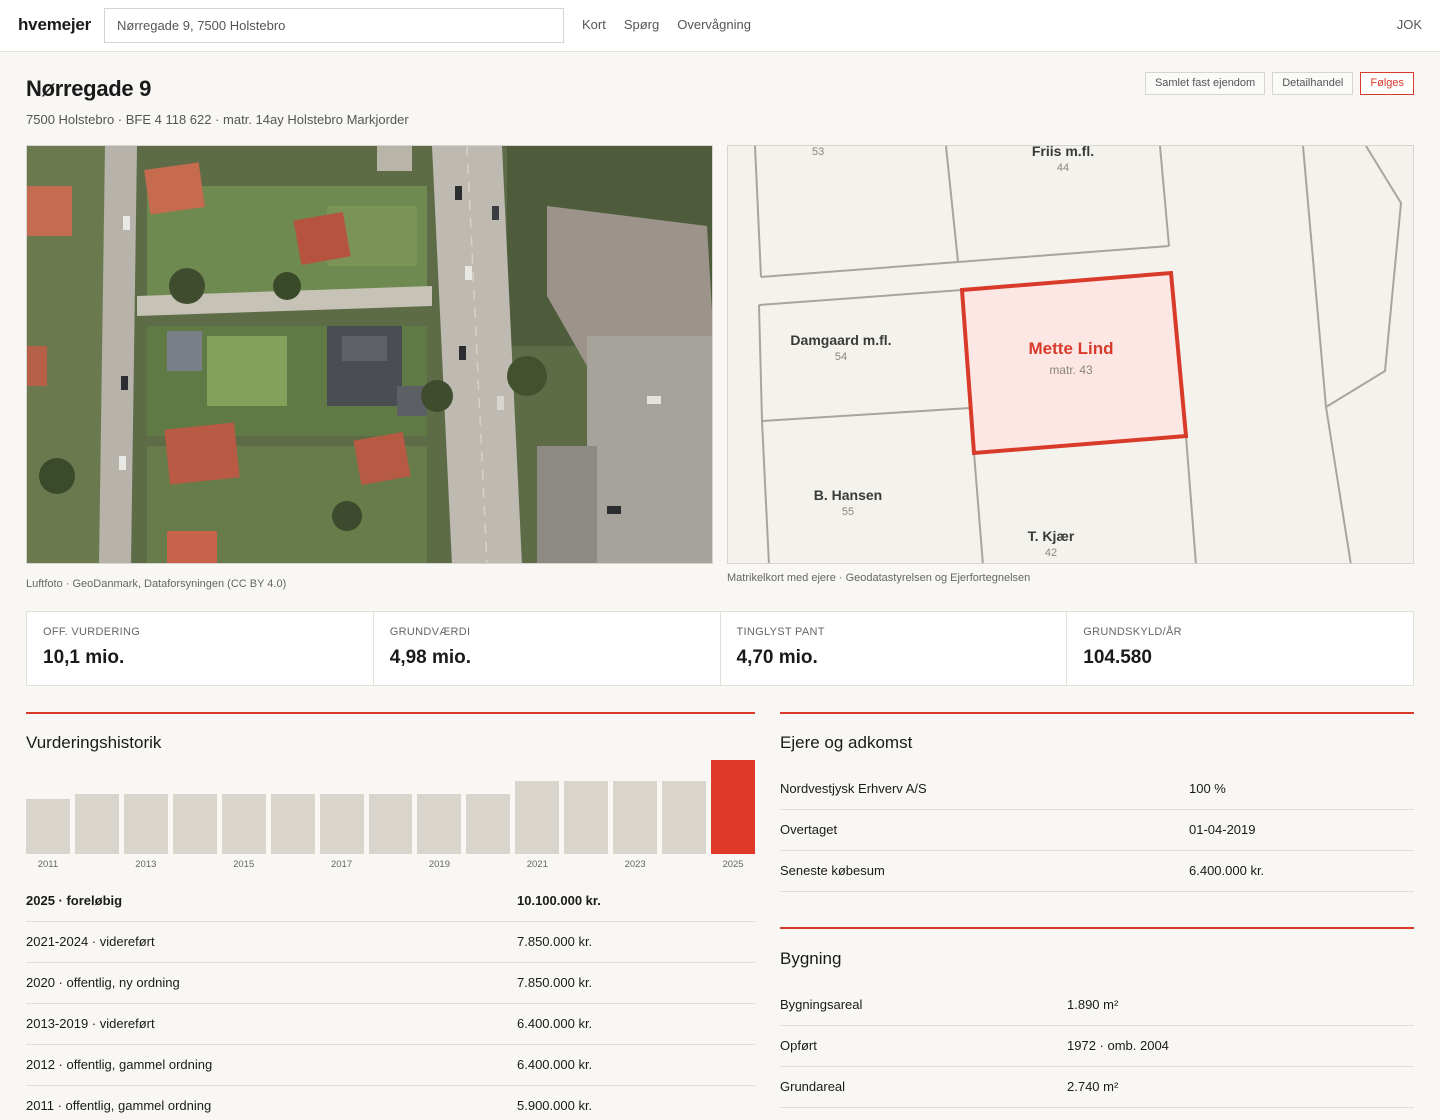 The height and width of the screenshot is (1120, 1440). I want to click on chart-bar-2012, so click(96, 824).